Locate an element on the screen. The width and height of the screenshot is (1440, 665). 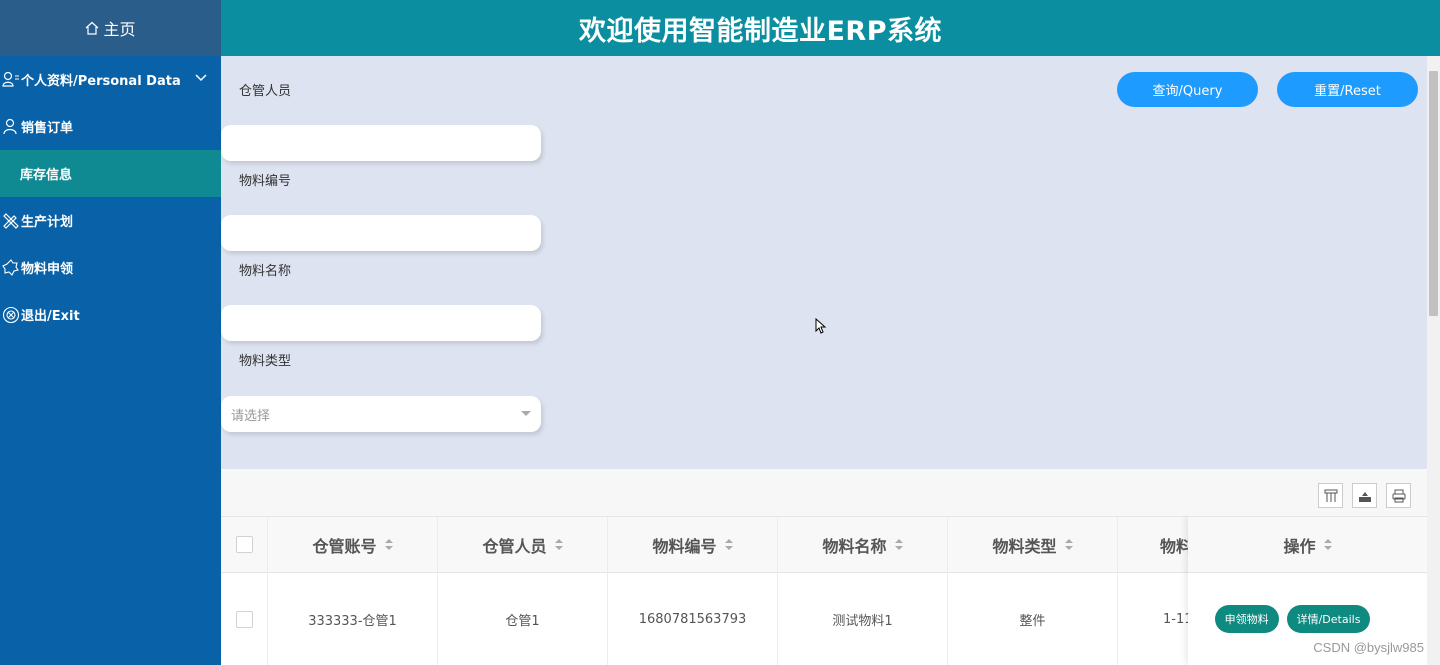
sidebar-item-label: 物料申领 is located at coordinates (47, 269).